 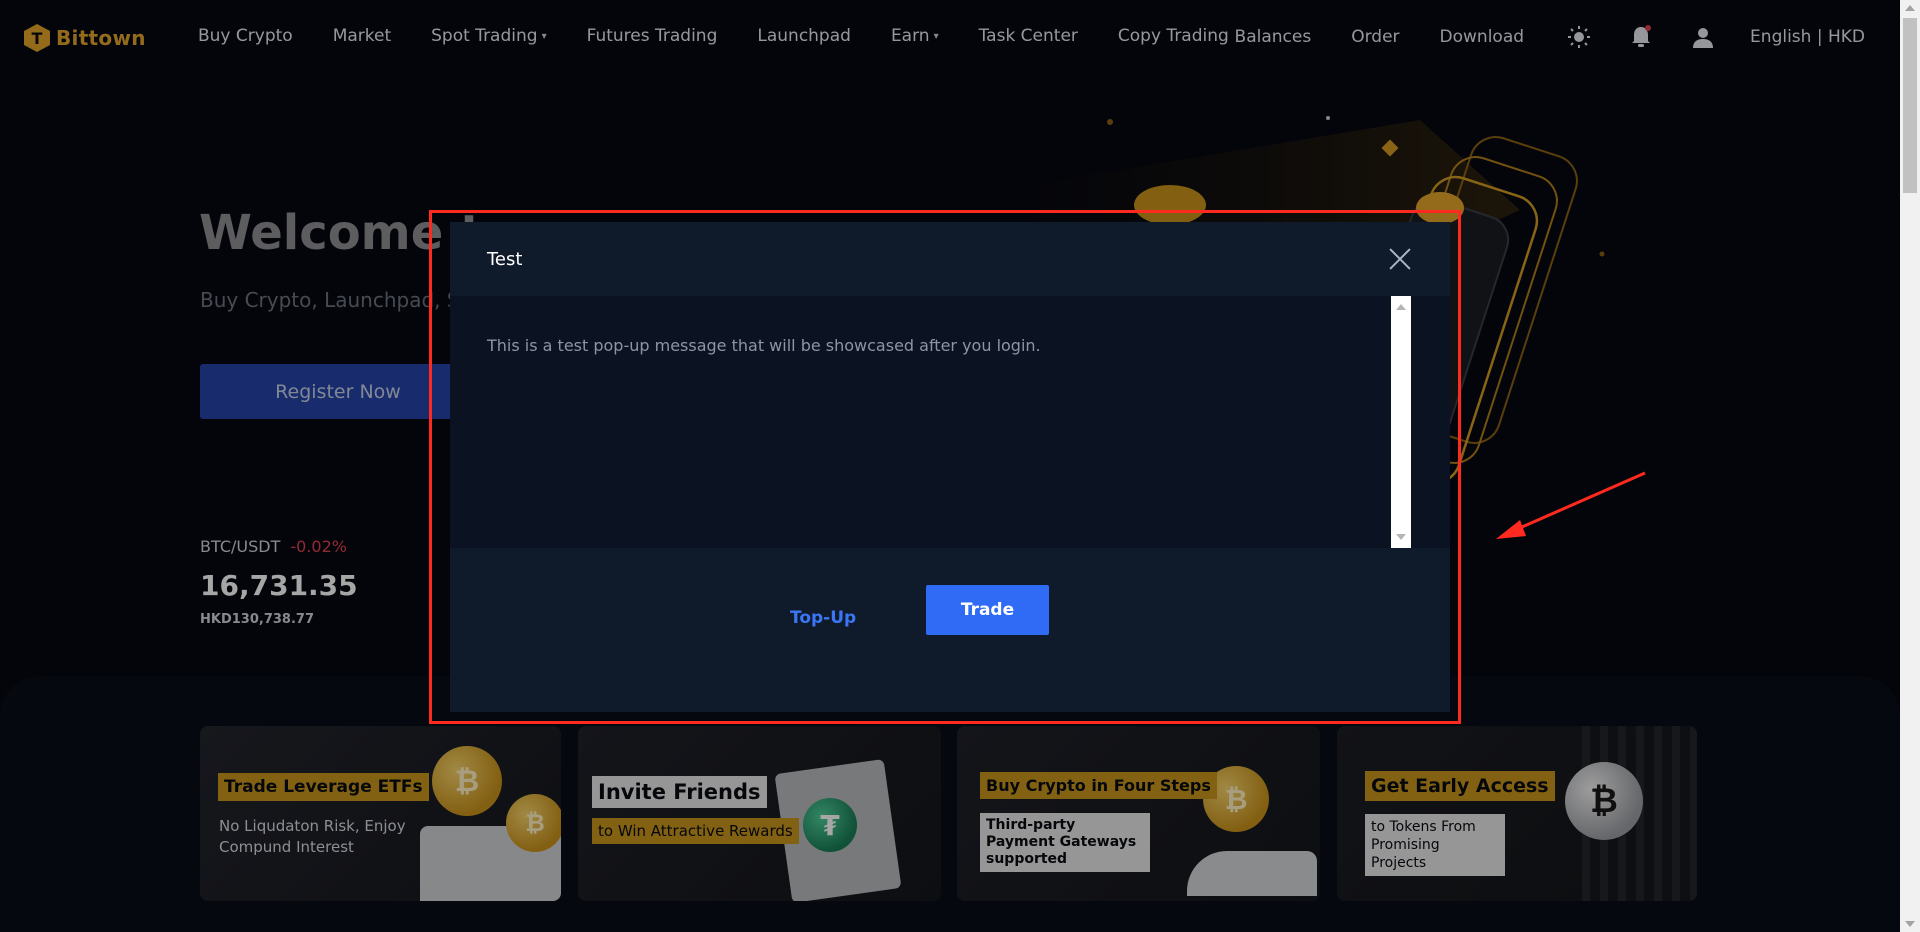 I want to click on page-scrollbar, so click(x=1910, y=466).